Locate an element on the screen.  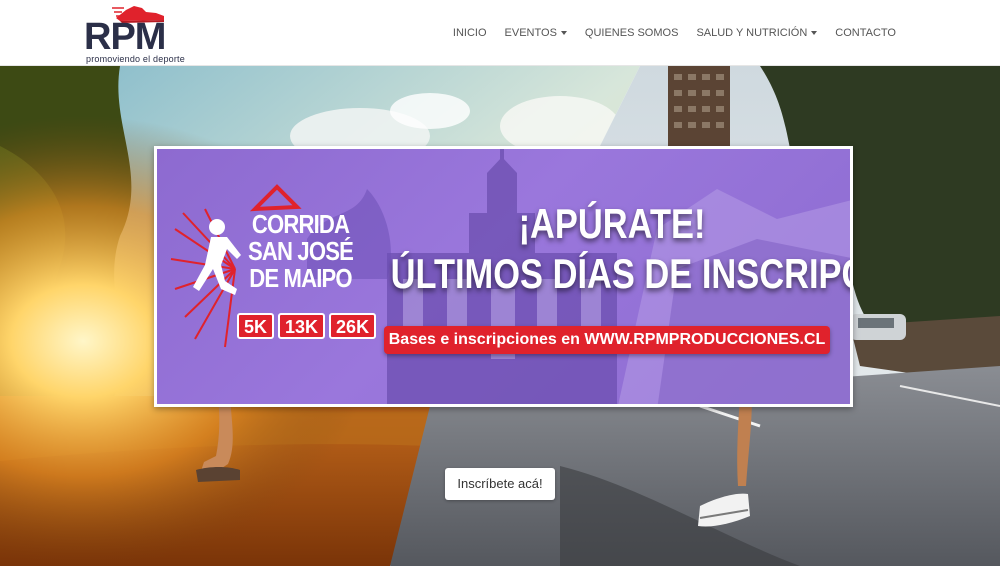
race-title: CORRIDA SAN JOSÉ DE MAIPO is located at coordinates (300, 251).